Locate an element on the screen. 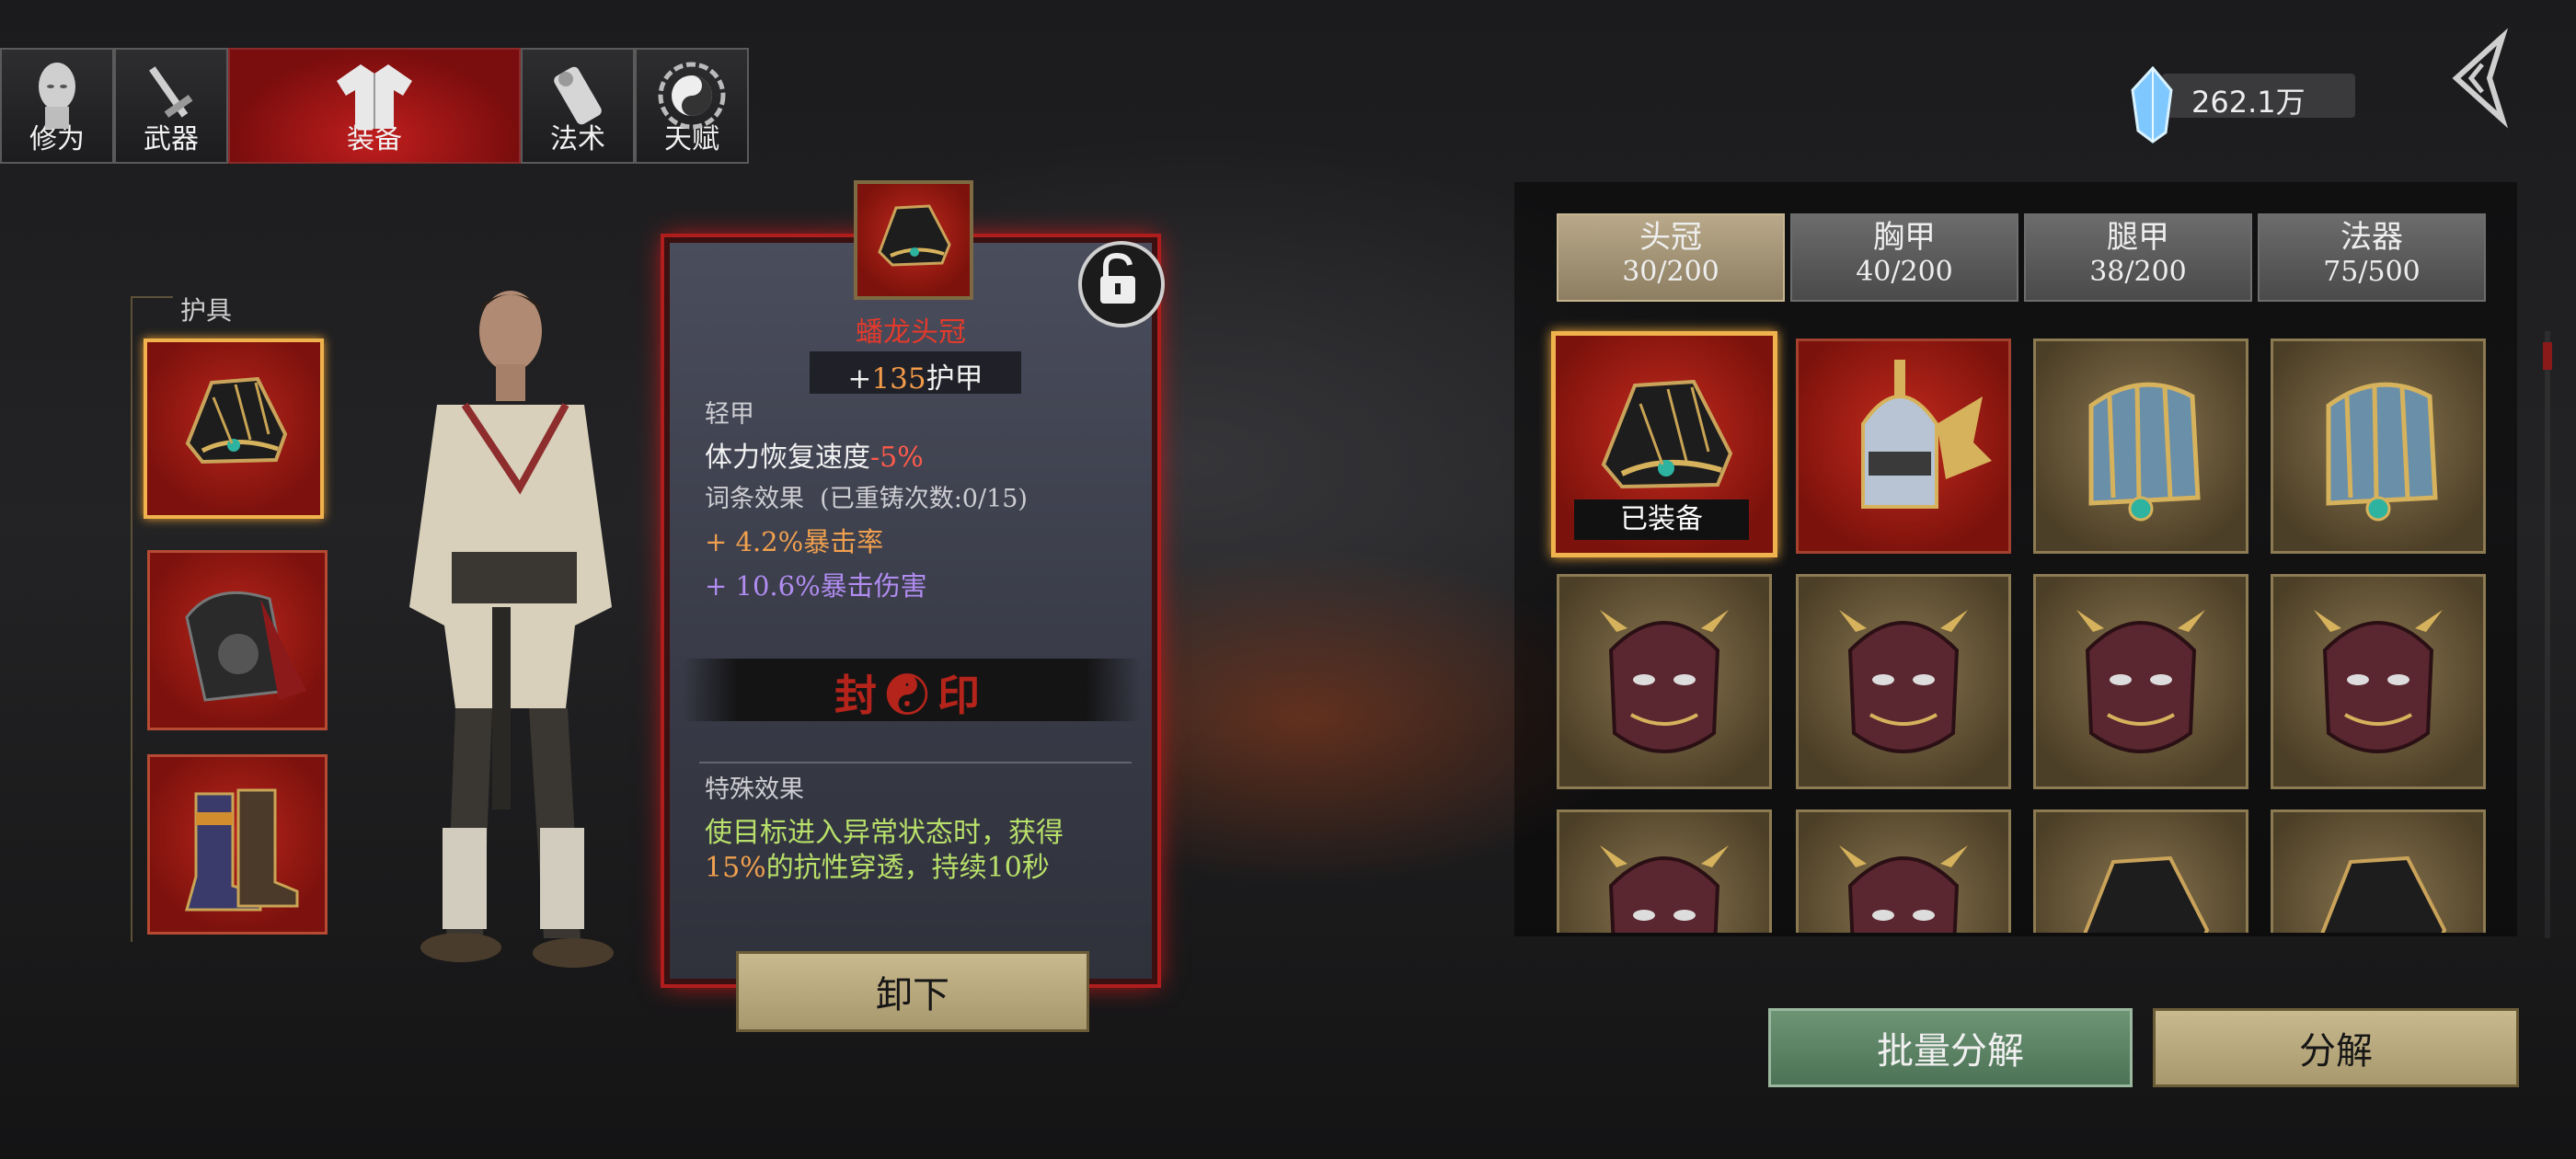 Image resolution: width=2576 pixels, height=1159 pixels. unequip-label: 卸下 is located at coordinates (912, 995).